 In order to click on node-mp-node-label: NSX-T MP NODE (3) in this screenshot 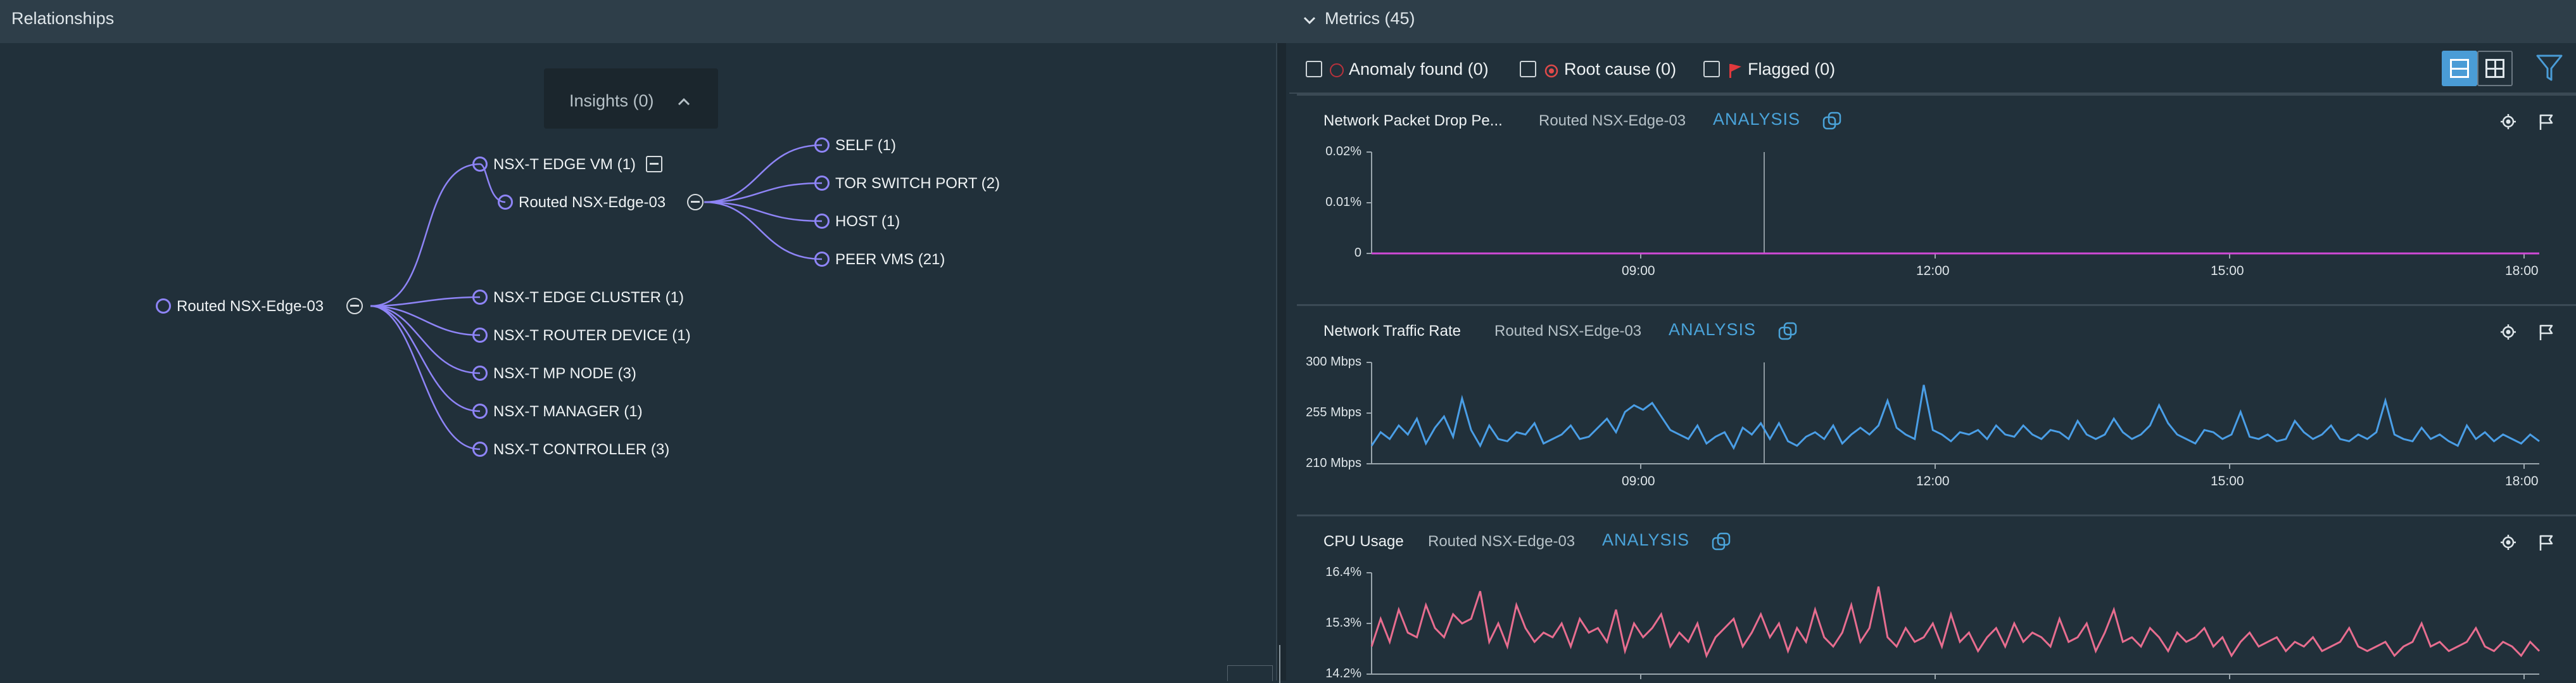, I will do `click(564, 374)`.